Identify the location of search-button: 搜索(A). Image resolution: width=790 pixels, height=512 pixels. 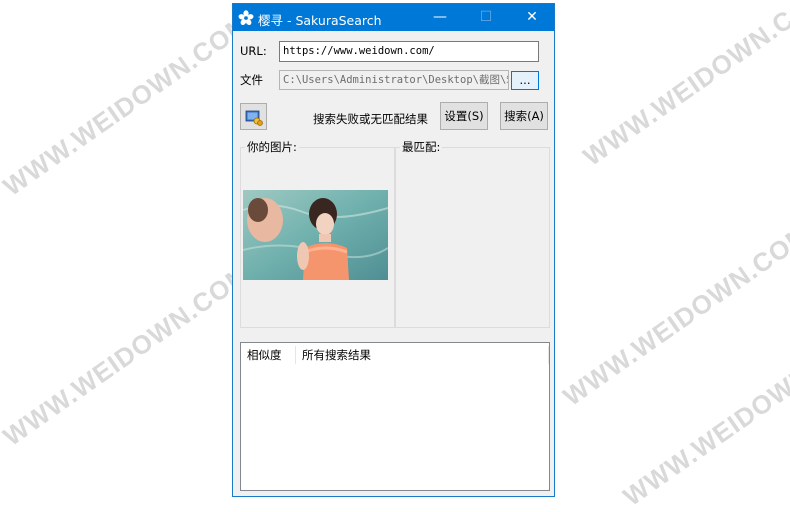
(524, 116).